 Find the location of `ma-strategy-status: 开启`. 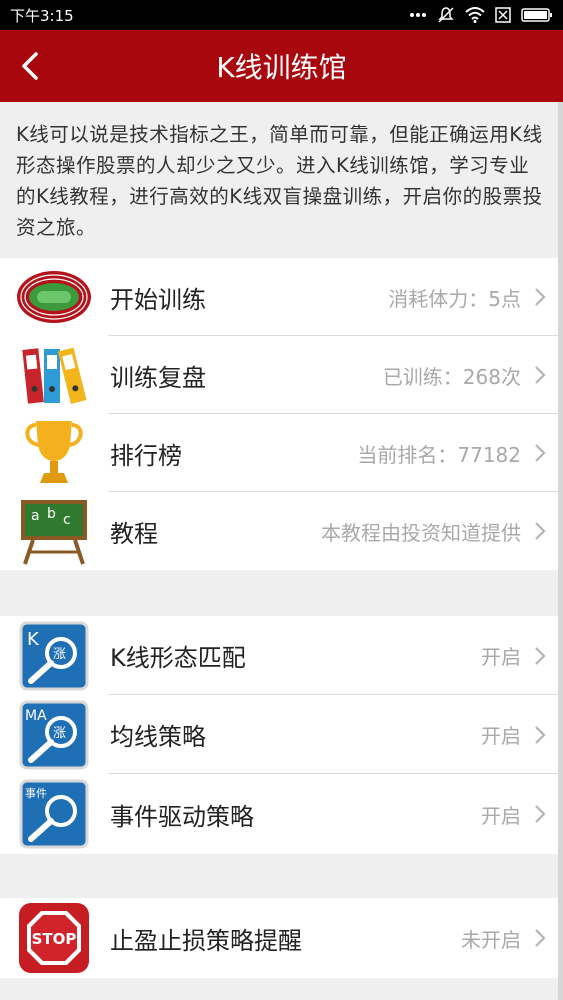

ma-strategy-status: 开启 is located at coordinates (501, 736).